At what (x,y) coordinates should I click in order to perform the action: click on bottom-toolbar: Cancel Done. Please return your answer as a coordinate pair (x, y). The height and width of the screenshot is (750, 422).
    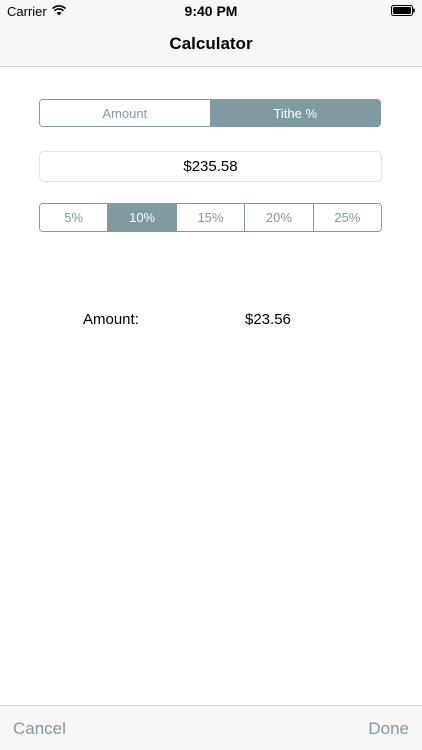
    Looking at the image, I should click on (211, 727).